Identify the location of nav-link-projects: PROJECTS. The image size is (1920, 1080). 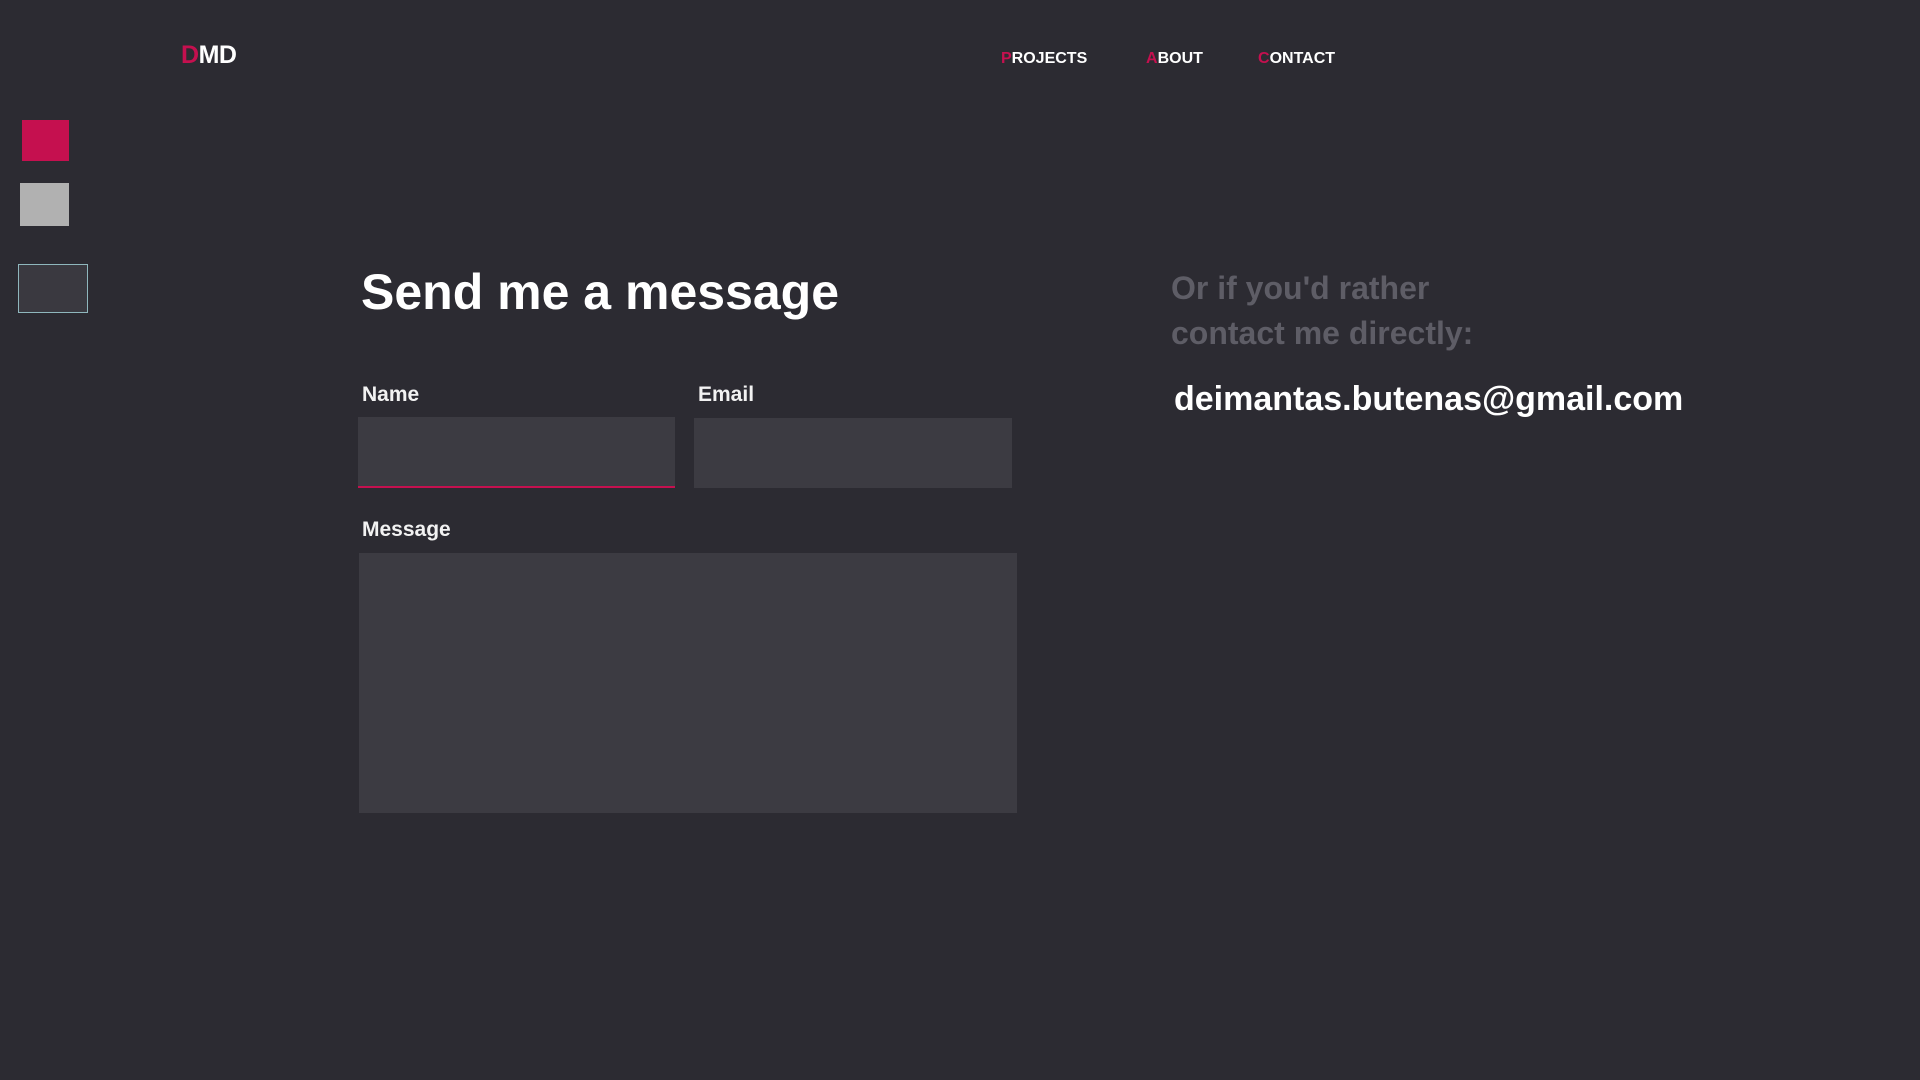
(1044, 59).